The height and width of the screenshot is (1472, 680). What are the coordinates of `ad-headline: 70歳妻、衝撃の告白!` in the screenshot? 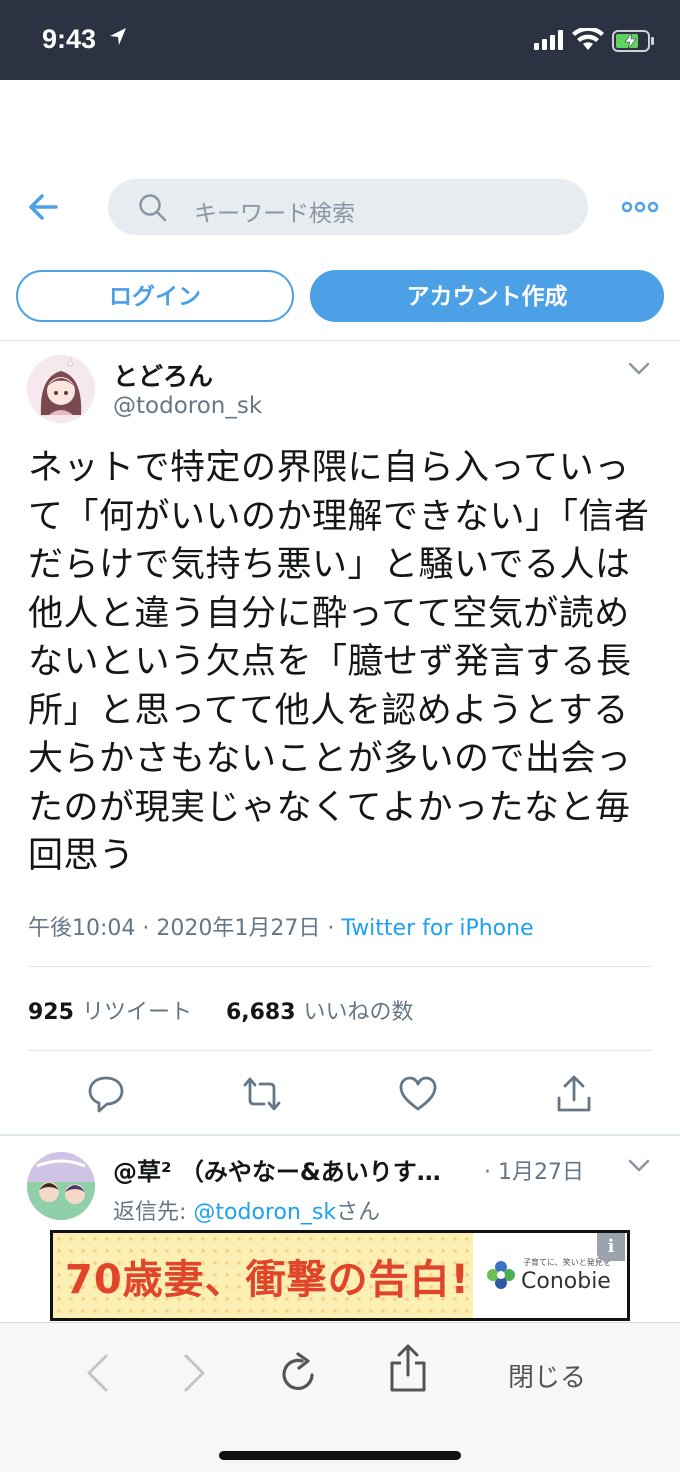 It's located at (267, 1280).